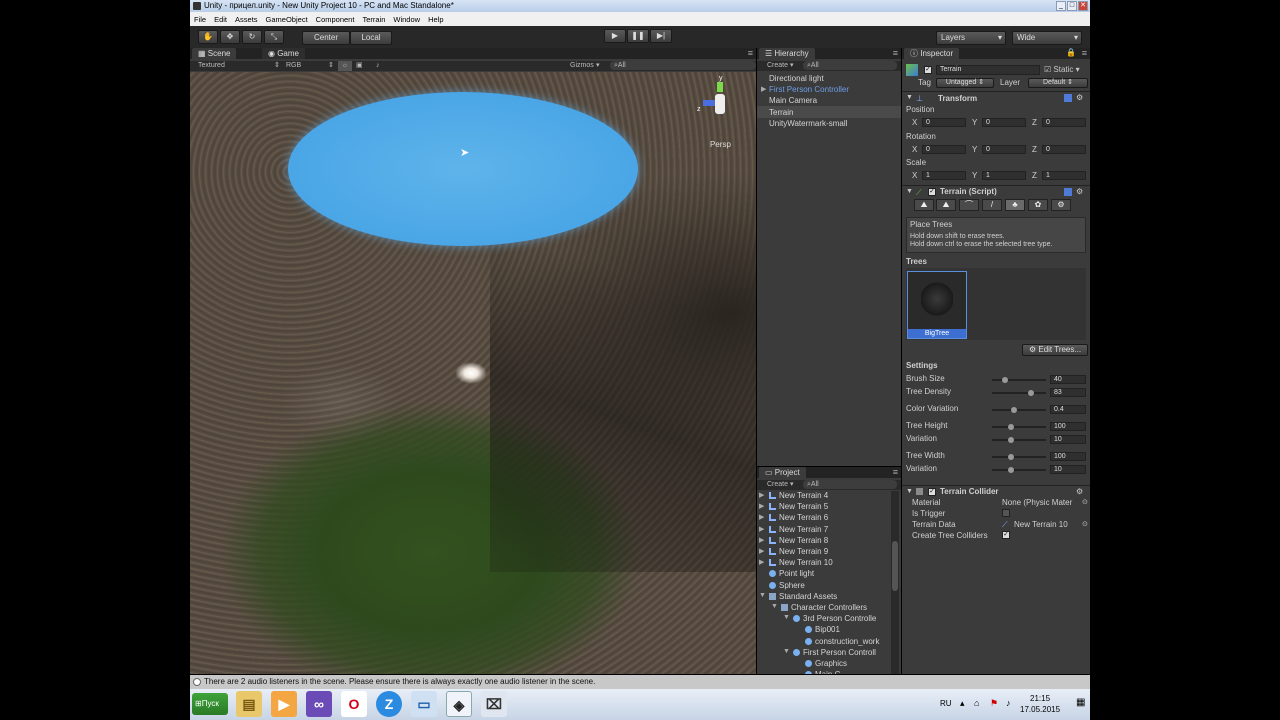 The image size is (1280, 720). What do you see at coordinates (842, 641) in the screenshot?
I see `project-item: construction_work` at bounding box center [842, 641].